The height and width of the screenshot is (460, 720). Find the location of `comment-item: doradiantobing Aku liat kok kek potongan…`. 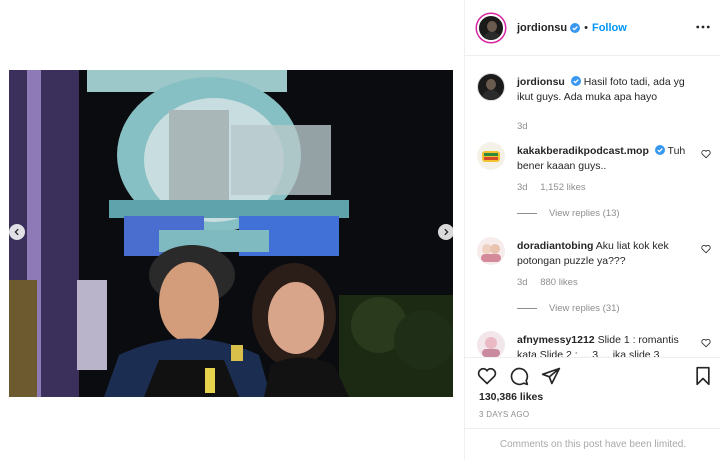

comment-item: doradiantobing Aku liat kok kek potongan… is located at coordinates (595, 282).